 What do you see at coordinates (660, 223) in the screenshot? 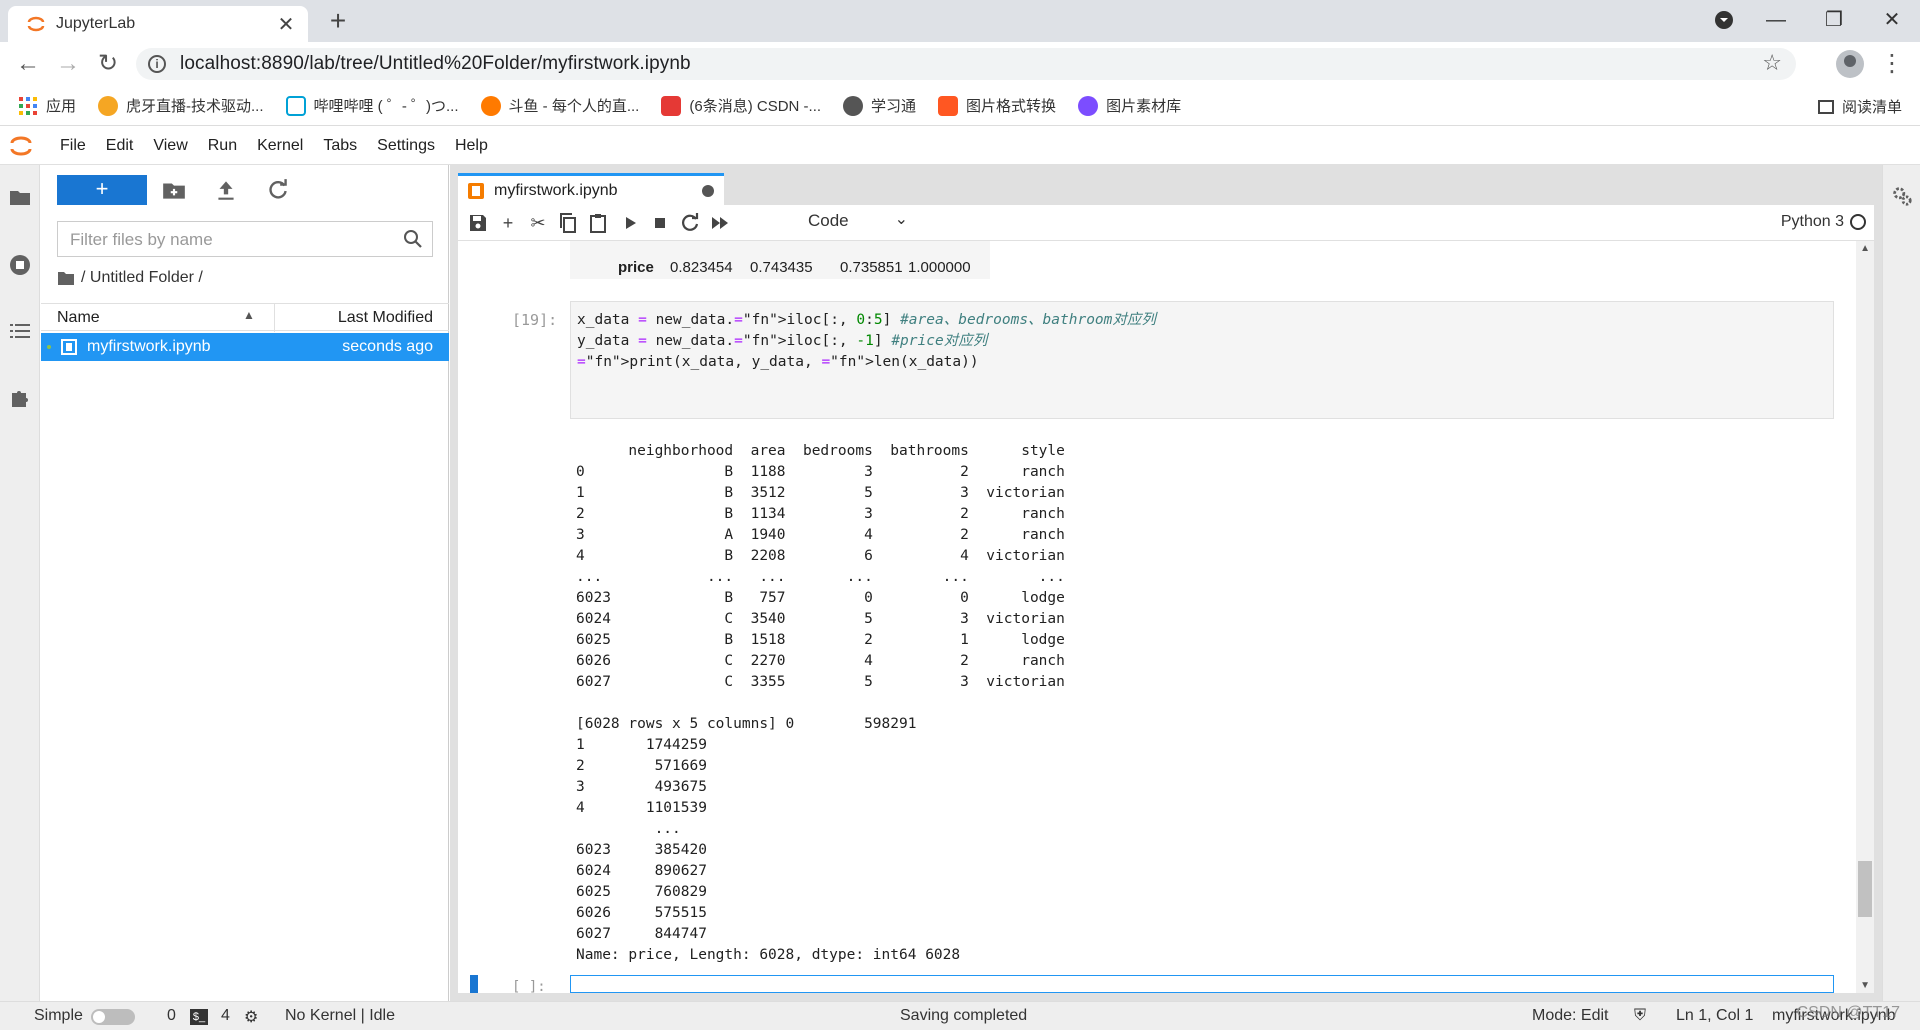
I see `stop-kernel-icon` at bounding box center [660, 223].